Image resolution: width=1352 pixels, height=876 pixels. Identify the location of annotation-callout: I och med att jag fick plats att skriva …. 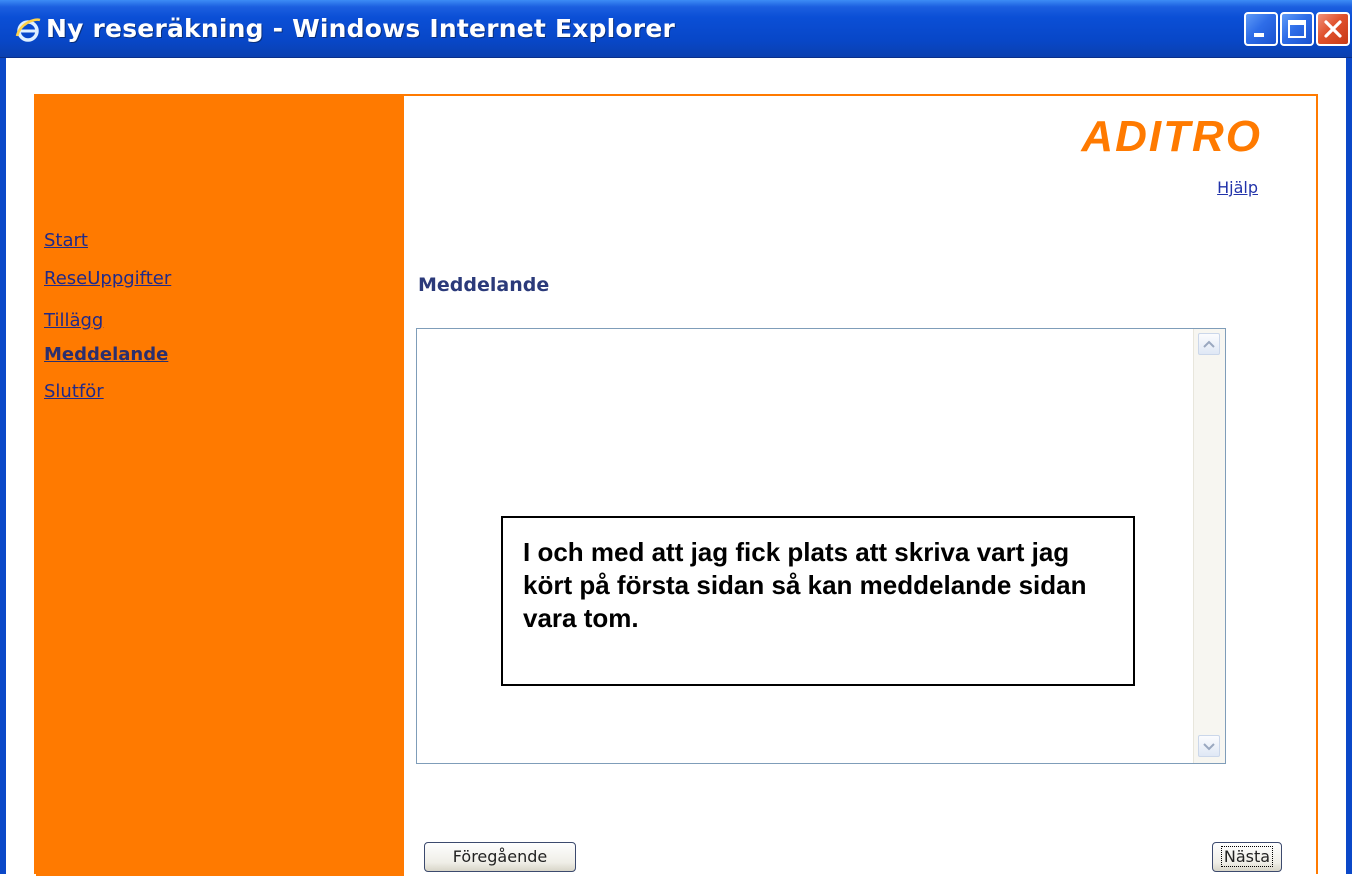
(818, 601).